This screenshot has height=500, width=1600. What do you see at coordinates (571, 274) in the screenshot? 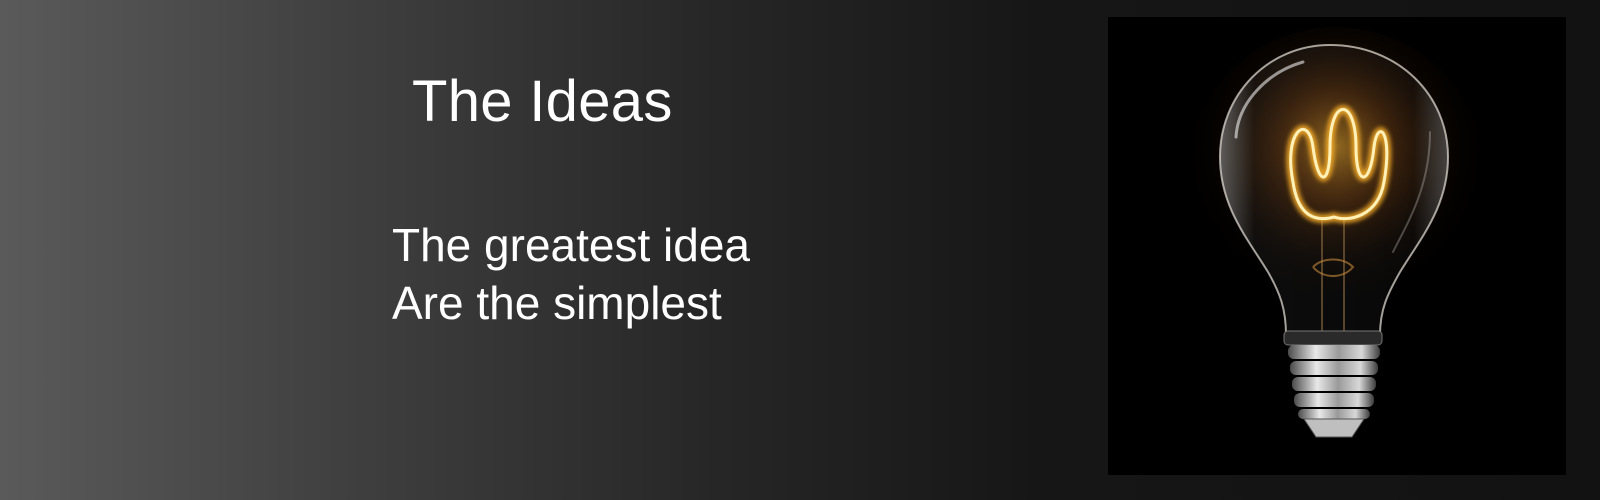
I see `banner-tagline: The greatest idea Are the simplest` at bounding box center [571, 274].